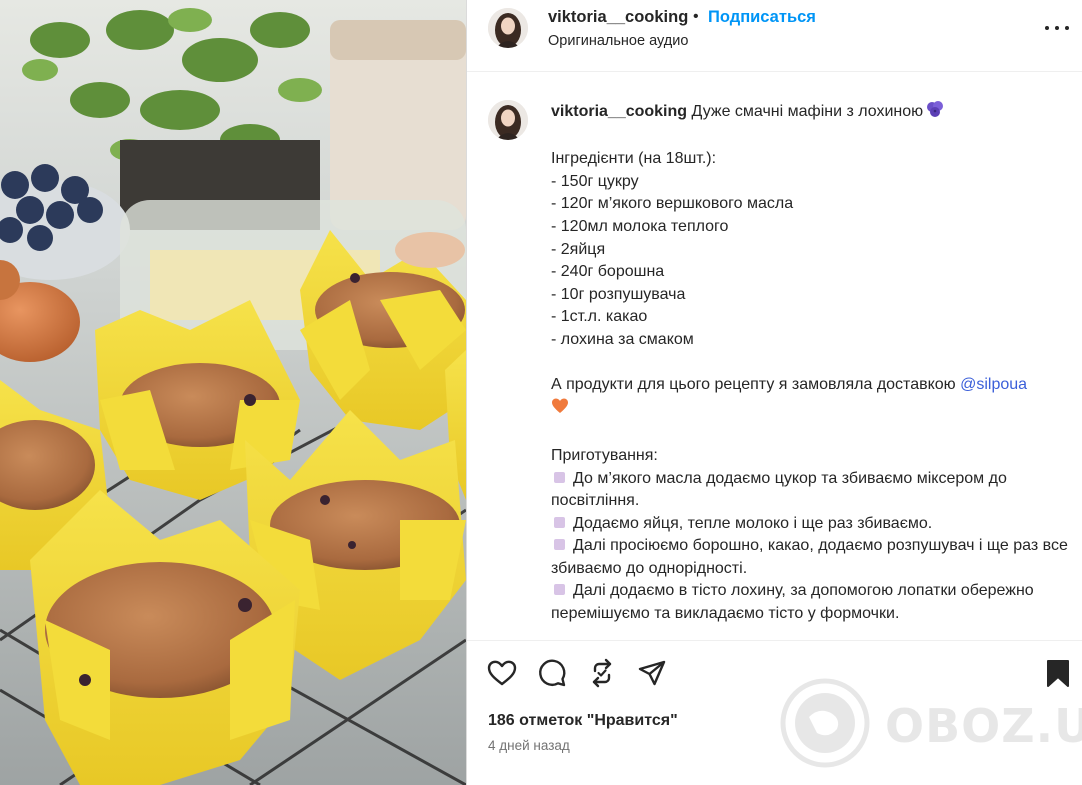 Image resolution: width=1082 pixels, height=785 pixels. What do you see at coordinates (508, 120) in the screenshot?
I see `caption-avatar` at bounding box center [508, 120].